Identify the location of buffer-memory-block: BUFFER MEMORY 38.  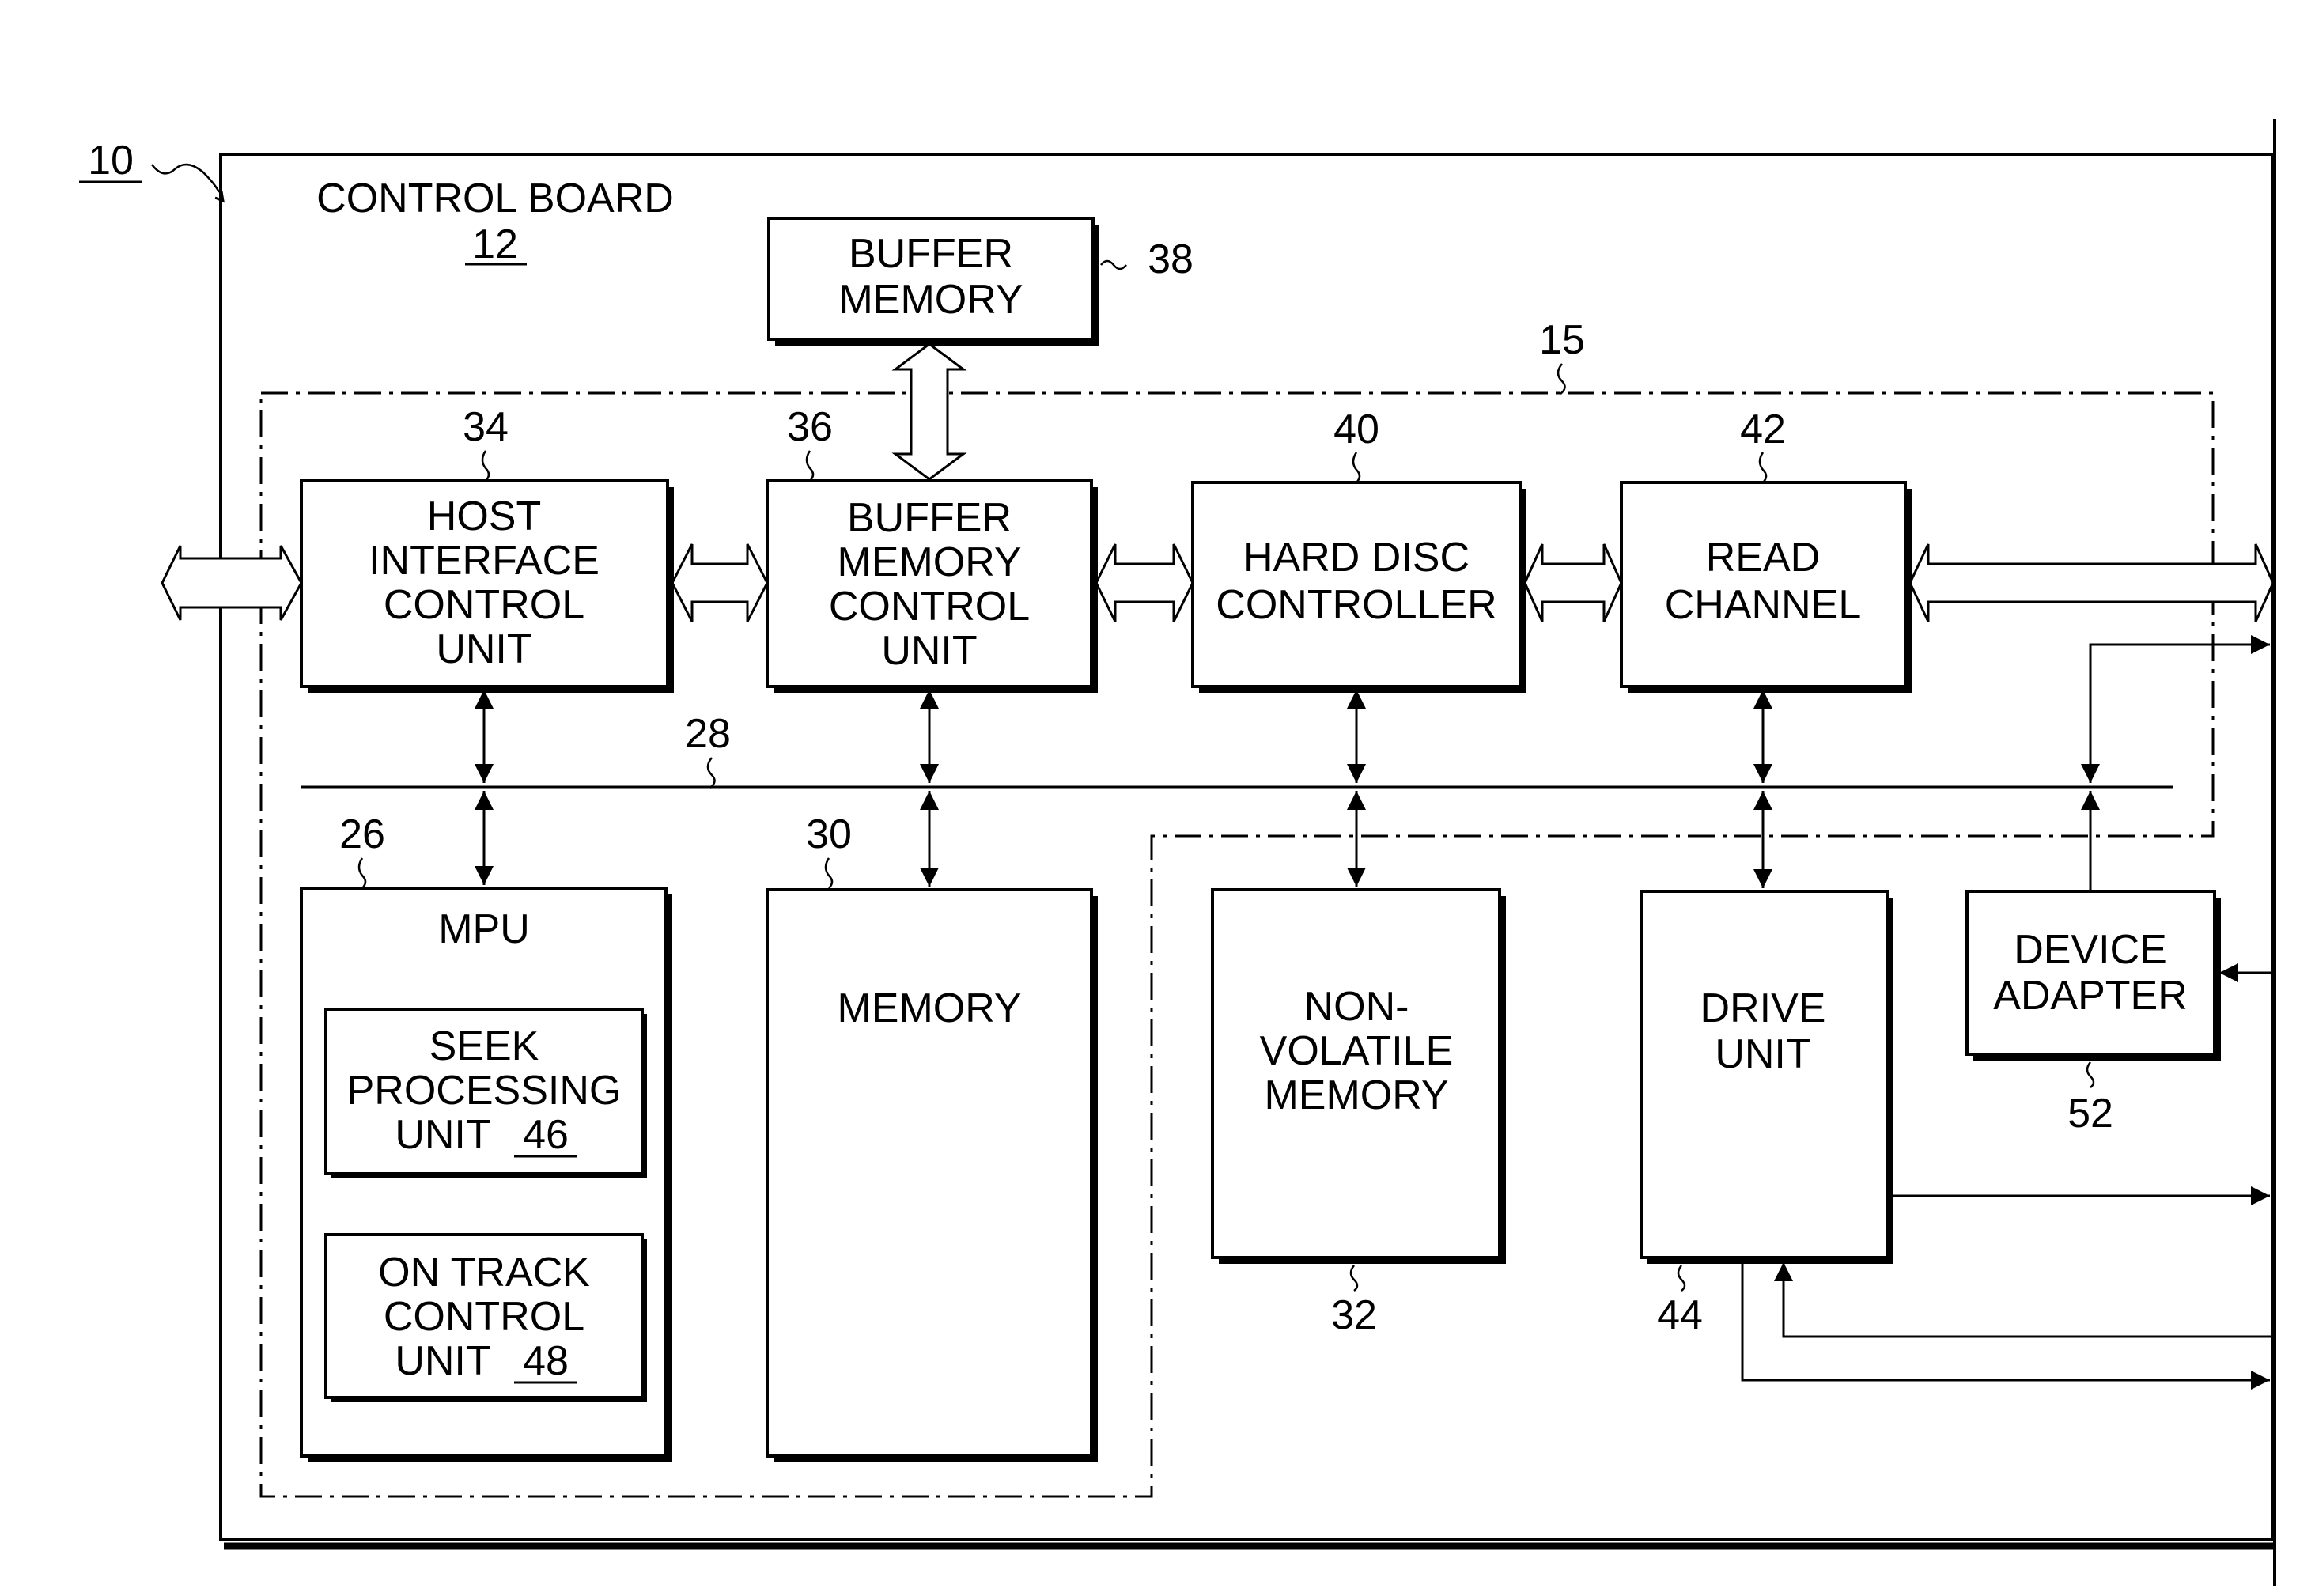
(980, 281).